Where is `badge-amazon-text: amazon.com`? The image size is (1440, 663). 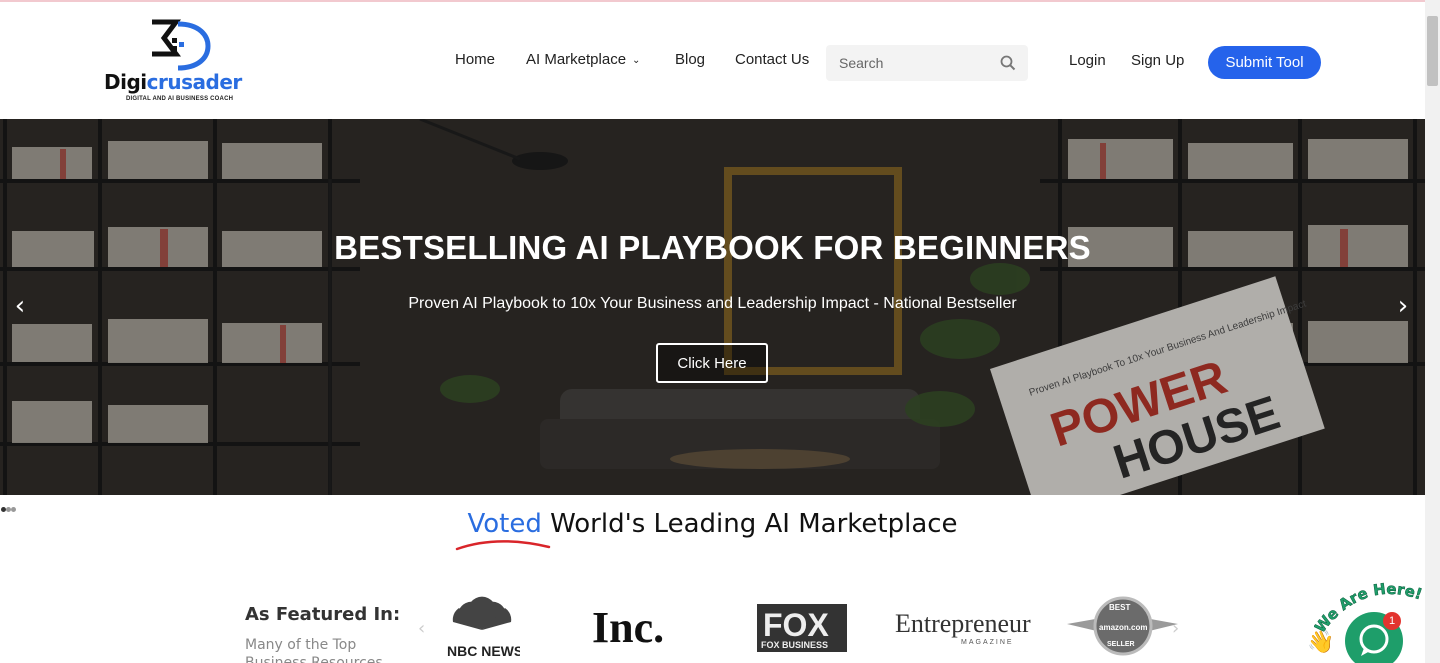
badge-amazon-text: amazon.com is located at coordinates (1123, 627).